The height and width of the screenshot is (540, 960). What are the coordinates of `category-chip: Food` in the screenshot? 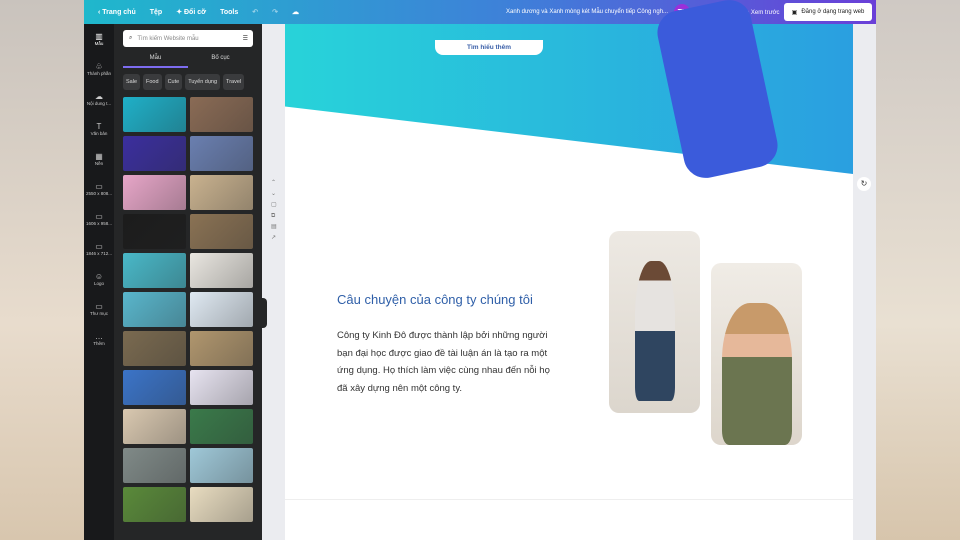 It's located at (152, 82).